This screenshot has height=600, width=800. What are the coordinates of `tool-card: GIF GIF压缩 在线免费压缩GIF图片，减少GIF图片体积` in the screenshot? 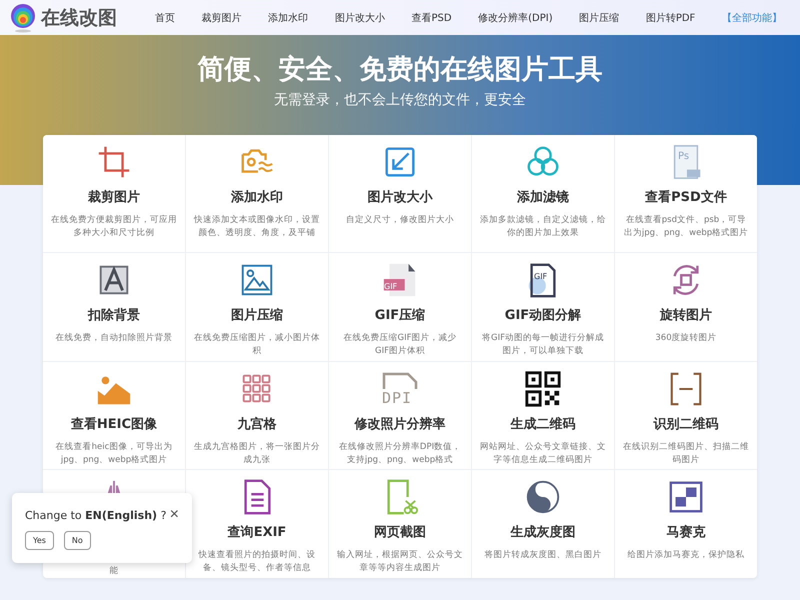 It's located at (400, 307).